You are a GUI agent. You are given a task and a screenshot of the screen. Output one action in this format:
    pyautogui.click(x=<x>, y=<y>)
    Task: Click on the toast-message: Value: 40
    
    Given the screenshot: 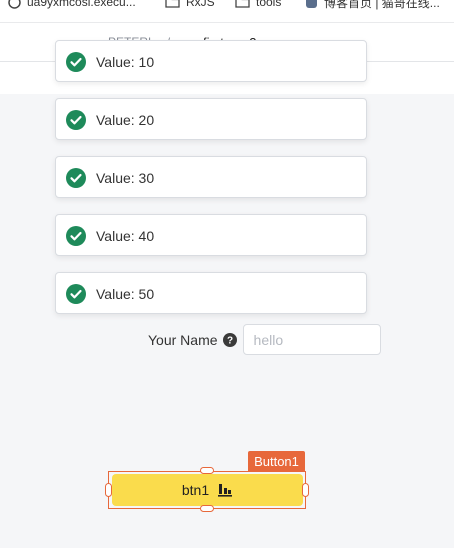 What is the action you would take?
    pyautogui.click(x=125, y=236)
    